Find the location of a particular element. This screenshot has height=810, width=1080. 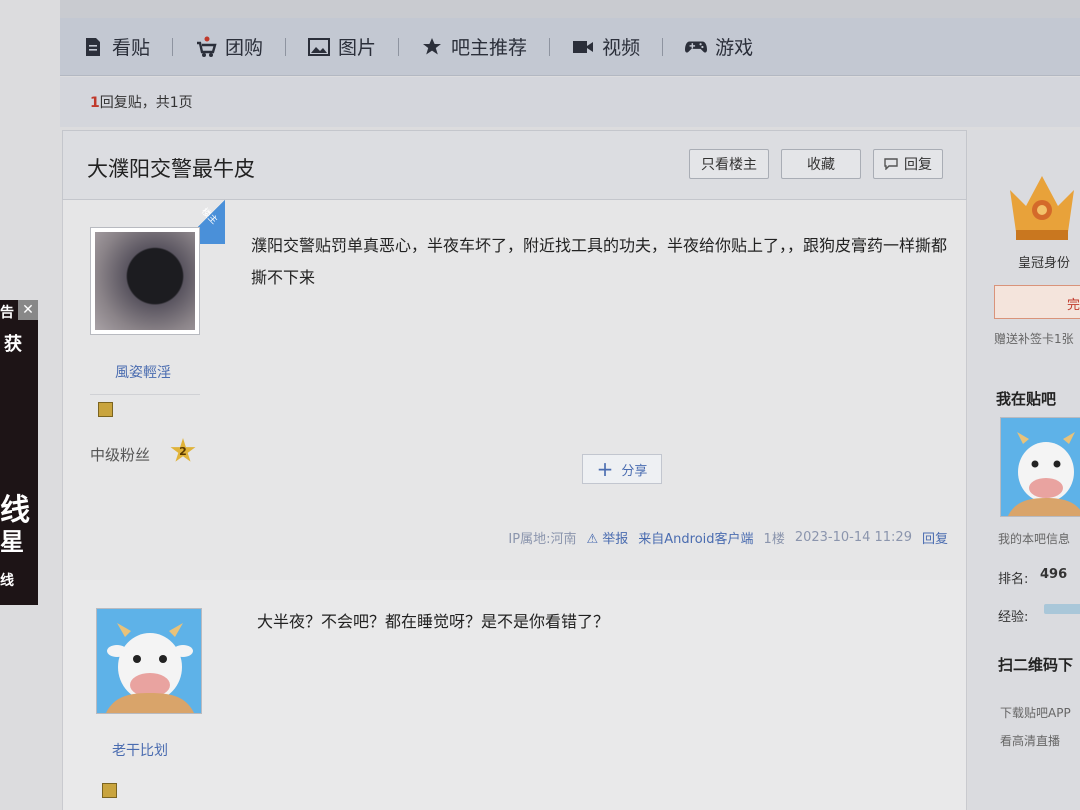

share-button: + 分享 is located at coordinates (622, 469).